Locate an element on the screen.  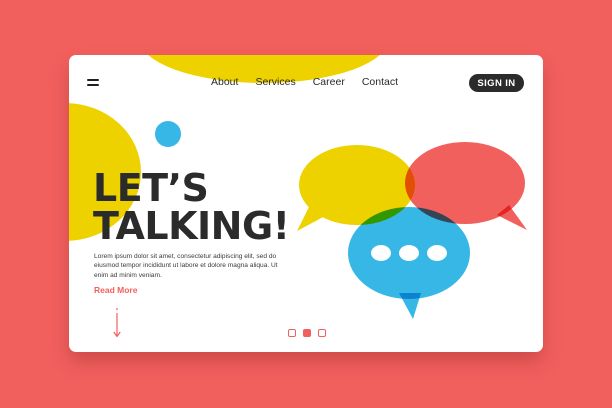
typing-dots-icon is located at coordinates (409, 253).